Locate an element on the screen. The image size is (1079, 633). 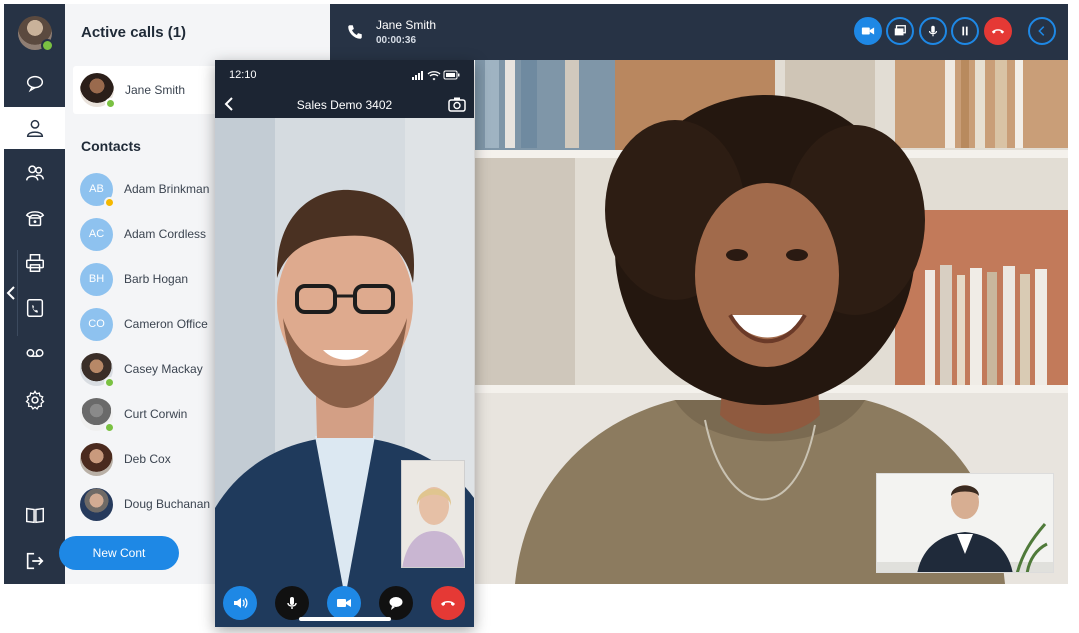
contact-item: BH Barb Hogan is located at coordinates (134, 279).